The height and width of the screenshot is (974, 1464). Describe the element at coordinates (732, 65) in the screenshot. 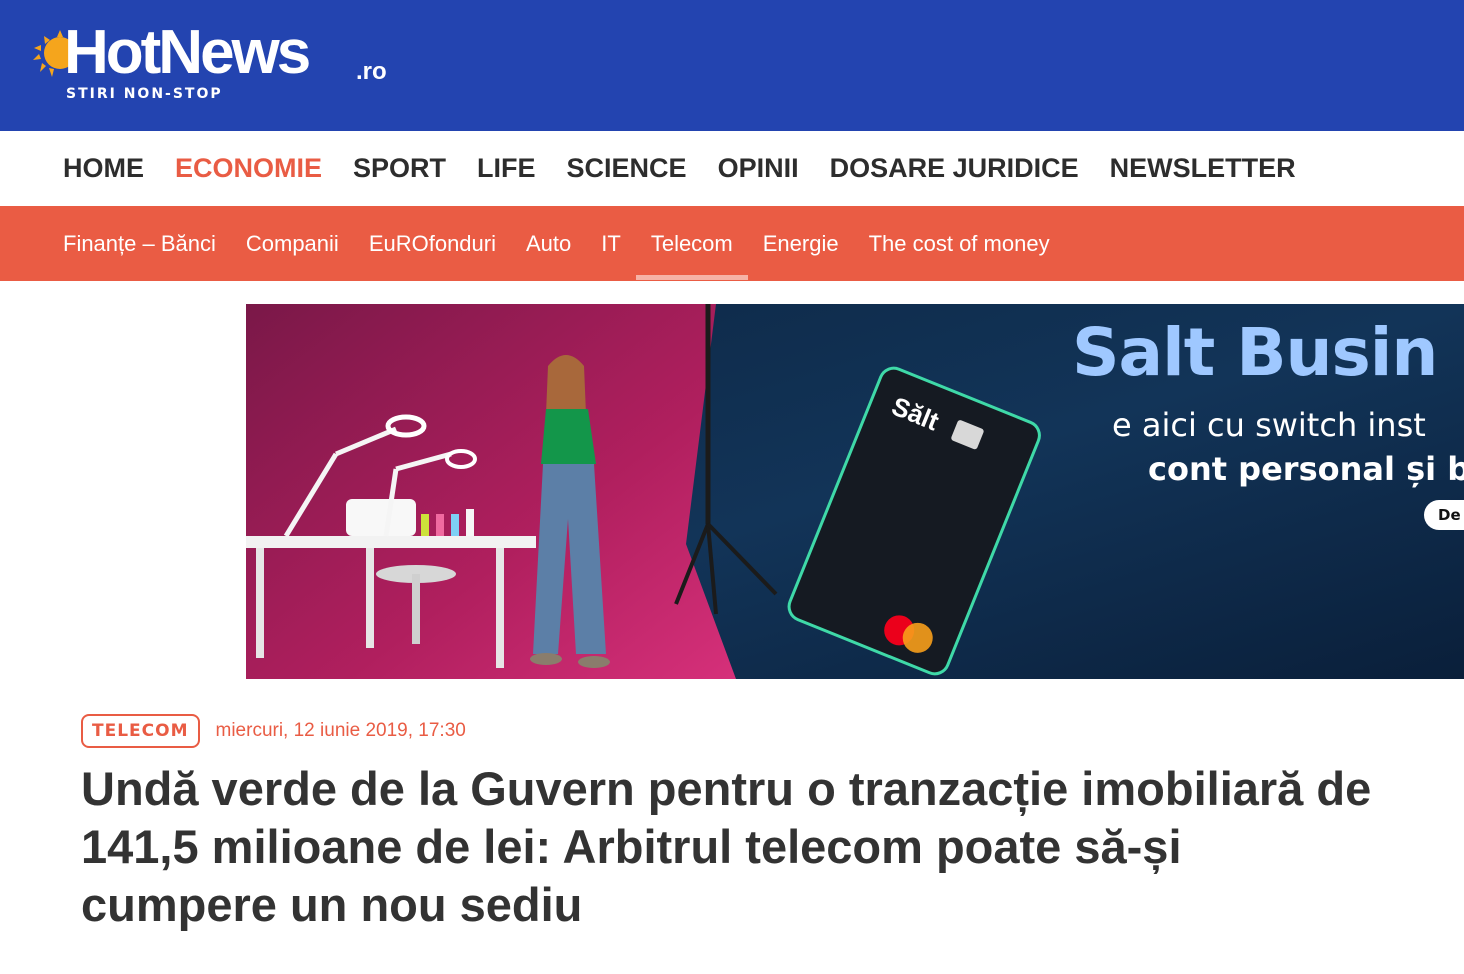

I see `site-header: HotNews .ro STIRI NON-STOP` at that location.